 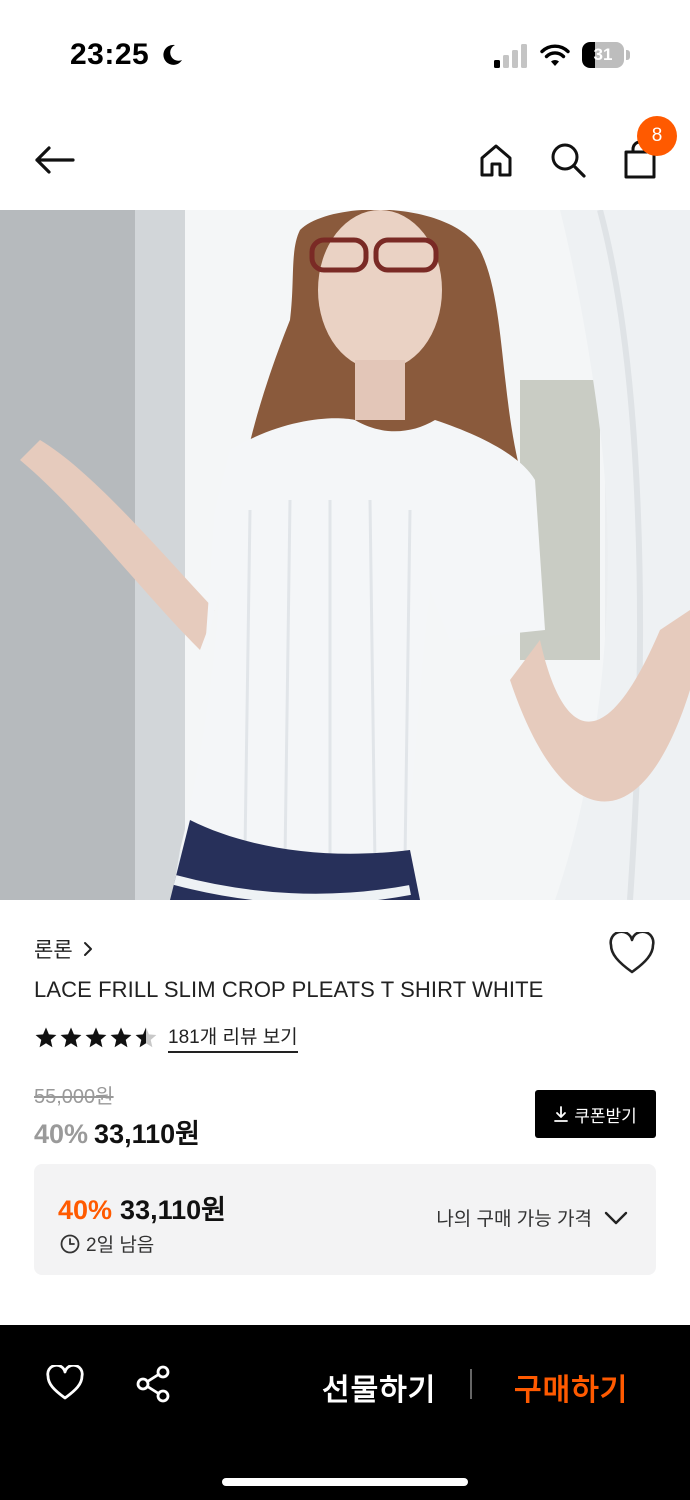 I want to click on time-left-row: 2일 남음, so click(x=107, y=1243).